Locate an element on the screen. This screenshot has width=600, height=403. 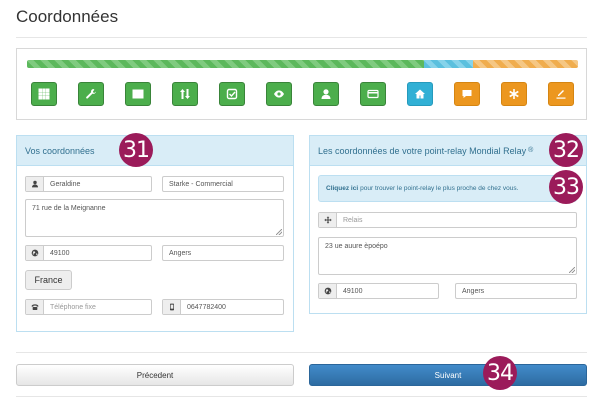
wrench-icon is located at coordinates (91, 94).